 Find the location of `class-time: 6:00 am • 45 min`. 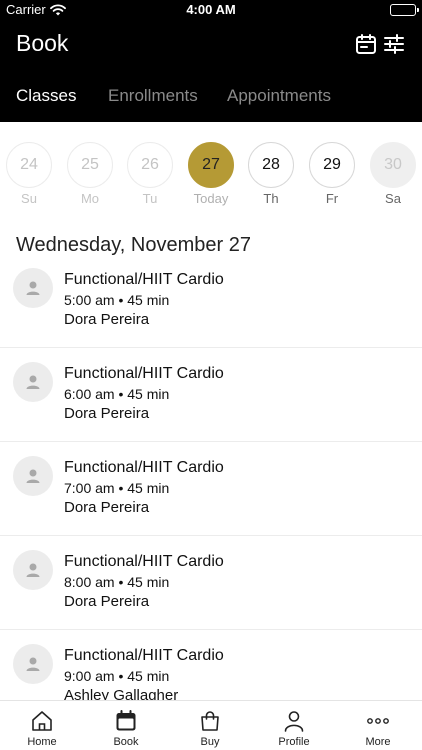

class-time: 6:00 am • 45 min is located at coordinates (117, 394).